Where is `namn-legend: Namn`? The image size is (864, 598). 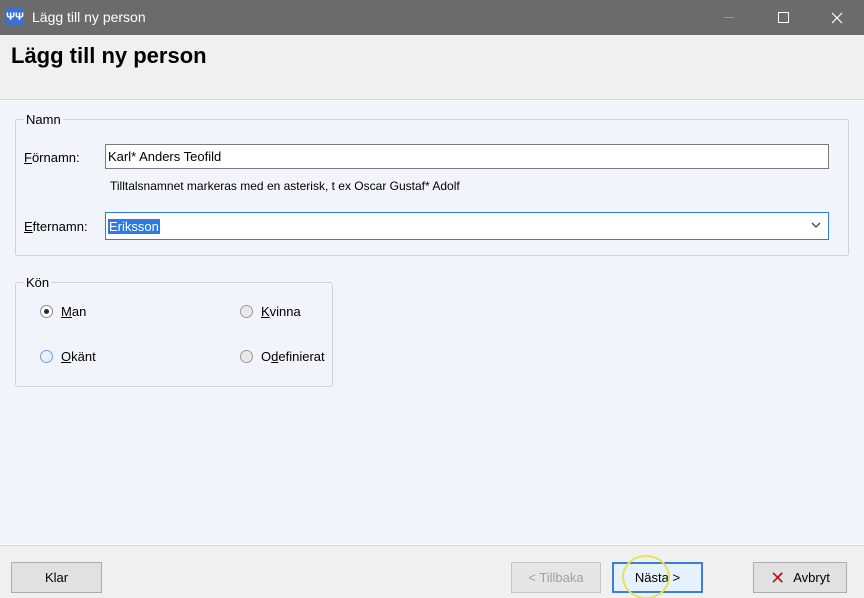 namn-legend: Namn is located at coordinates (43, 119).